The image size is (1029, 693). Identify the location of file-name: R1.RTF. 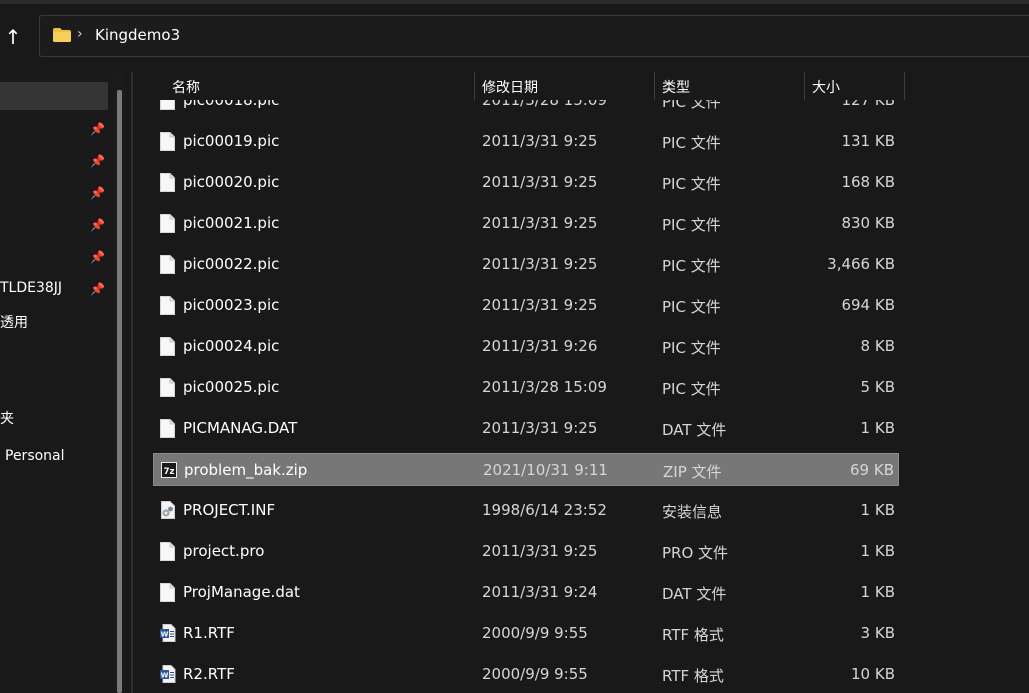
(209, 633).